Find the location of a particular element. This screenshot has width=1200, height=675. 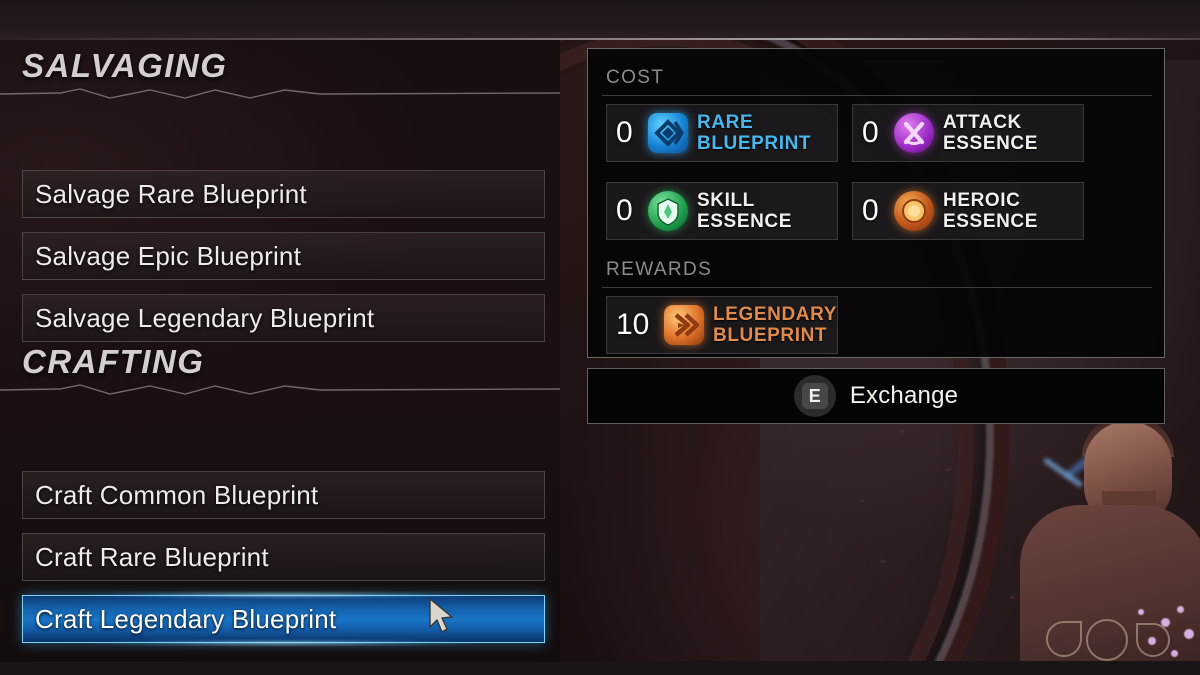

rewards-divider is located at coordinates (877, 287).